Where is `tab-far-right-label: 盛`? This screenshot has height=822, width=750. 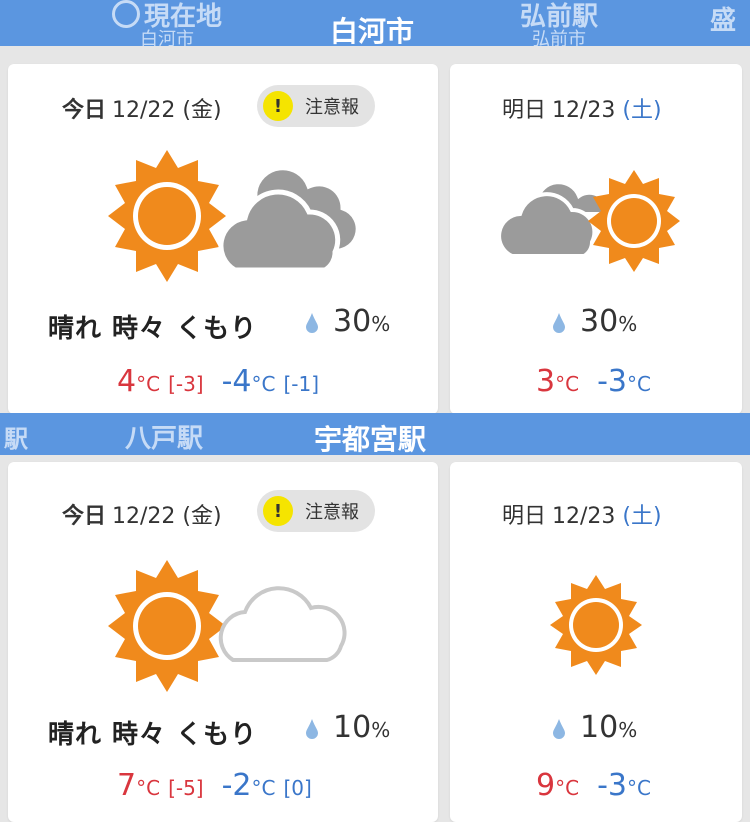 tab-far-right-label: 盛 is located at coordinates (723, 21).